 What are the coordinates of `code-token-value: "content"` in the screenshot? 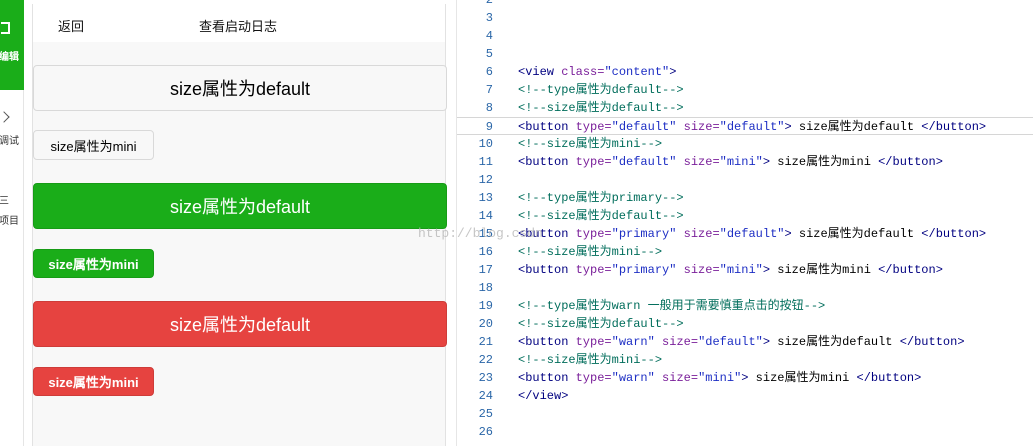 It's located at (637, 72).